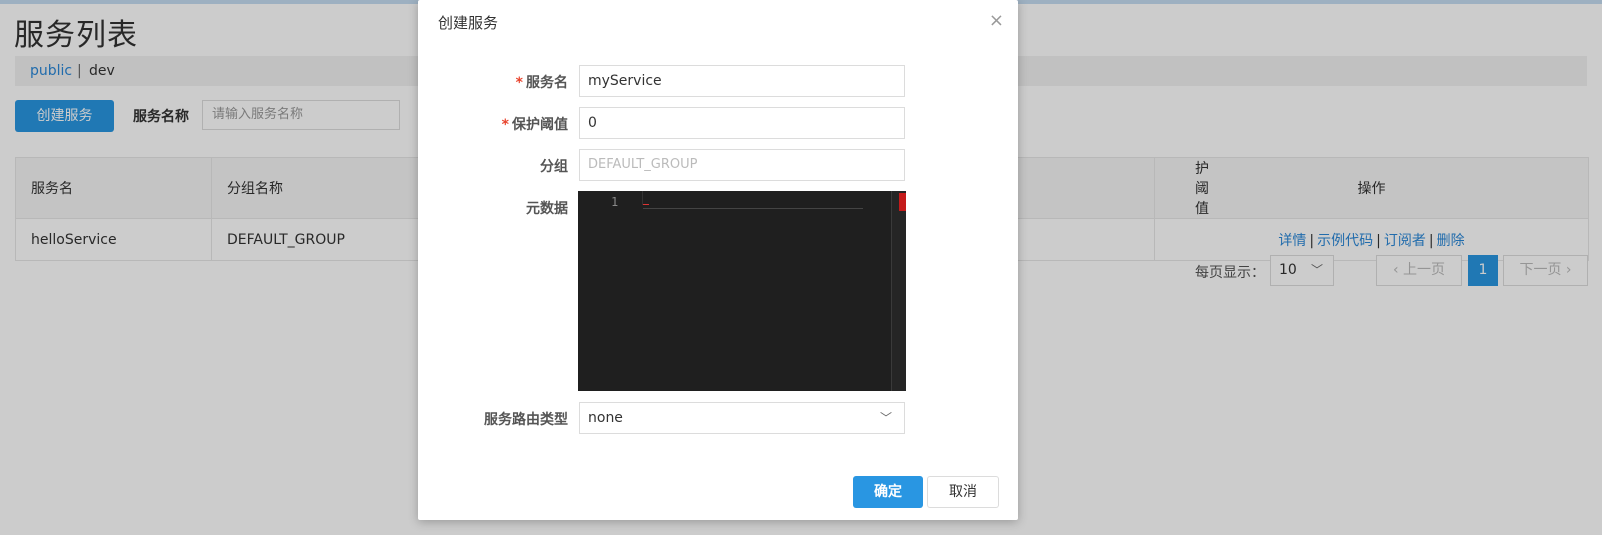 The image size is (1602, 535). What do you see at coordinates (742, 165) in the screenshot?
I see `group-input: DEFAULT_GROUP` at bounding box center [742, 165].